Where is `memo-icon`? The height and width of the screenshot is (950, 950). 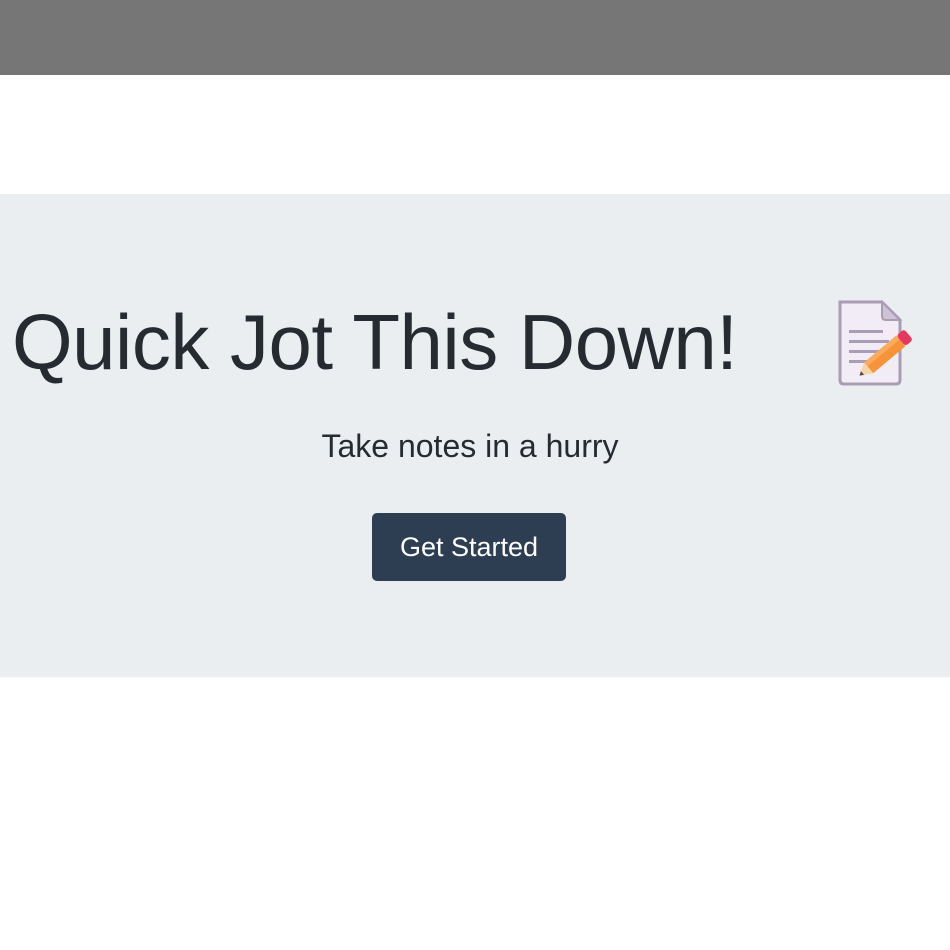 memo-icon is located at coordinates (877, 342).